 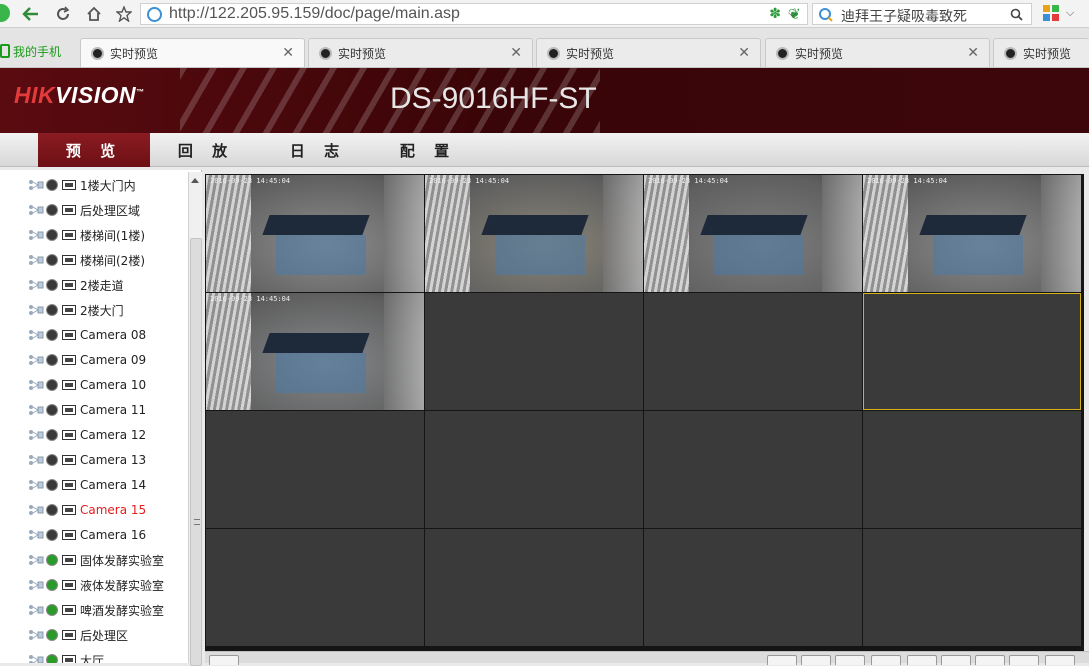 I want to click on apps-chevron-icon: ⌵, so click(x=1070, y=13).